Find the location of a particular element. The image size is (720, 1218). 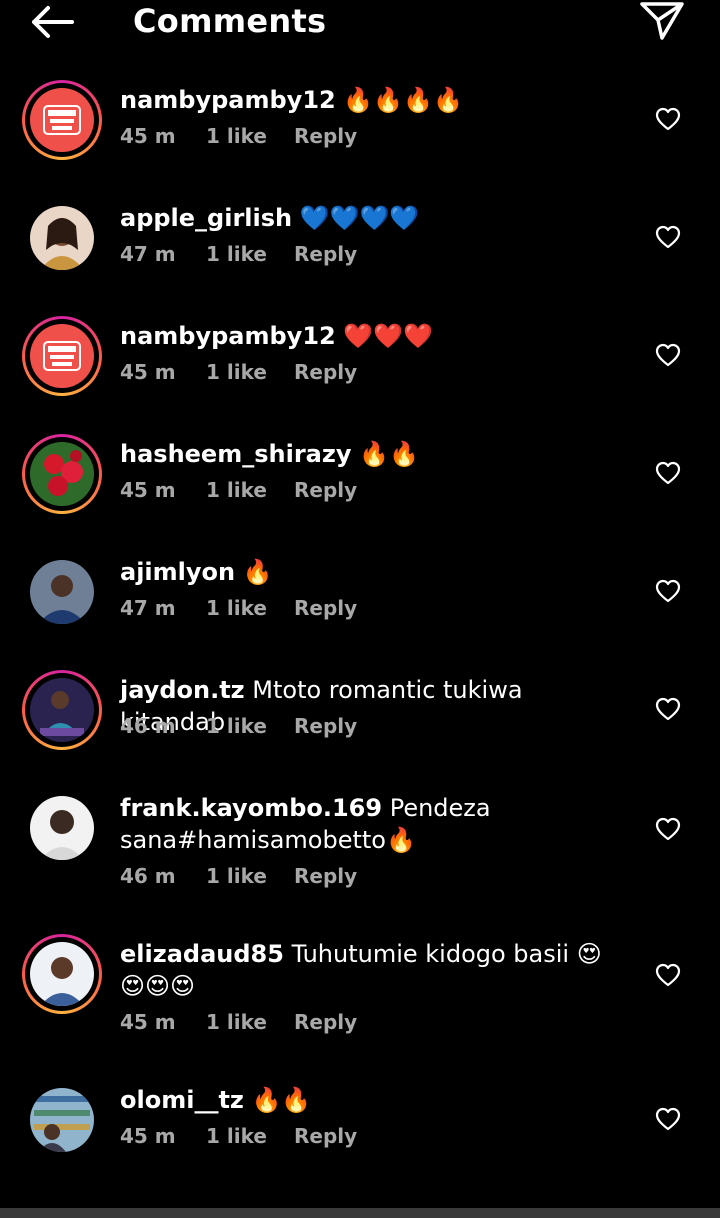

comment-text: hasheem_shirazy 🔥🔥 is located at coordinates (370, 454).